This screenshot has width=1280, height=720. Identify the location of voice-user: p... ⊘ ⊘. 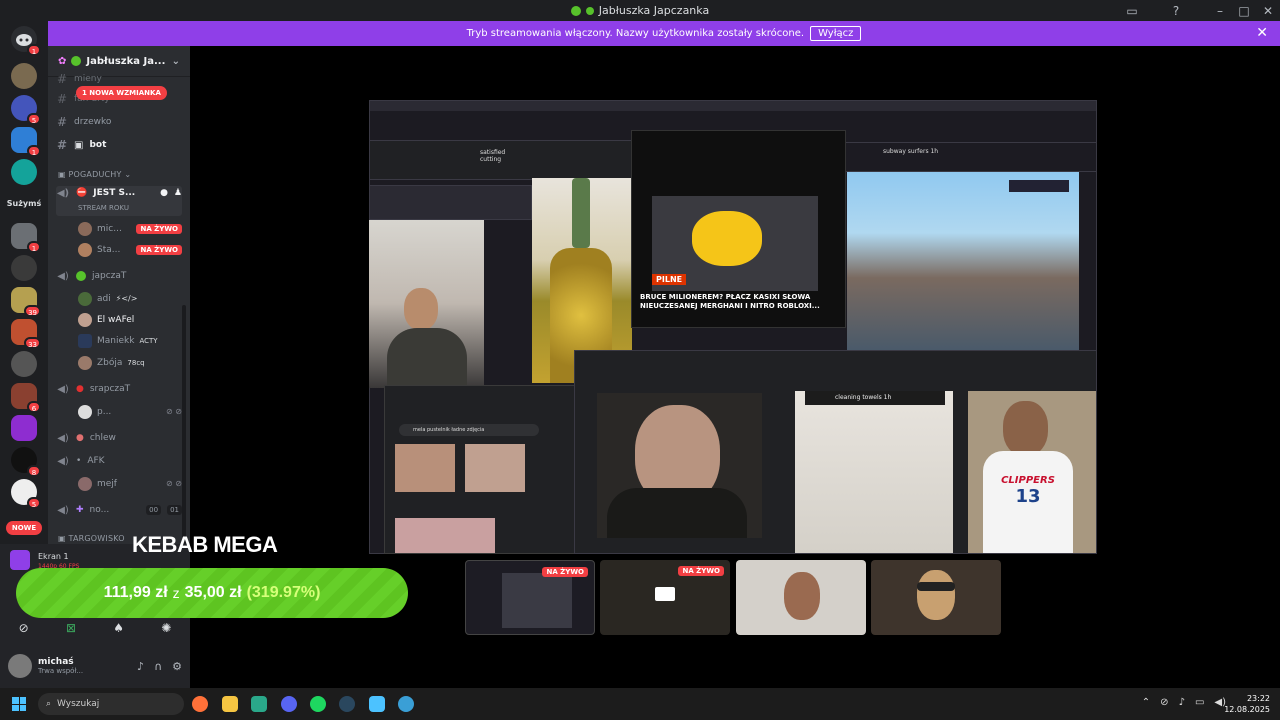
(130, 411).